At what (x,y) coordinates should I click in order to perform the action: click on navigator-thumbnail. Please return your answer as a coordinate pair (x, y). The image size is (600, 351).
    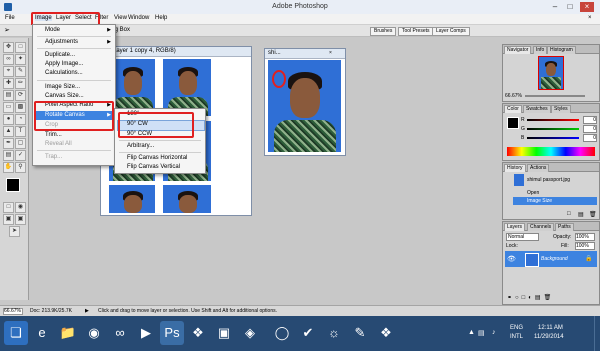
    Looking at the image, I should click on (551, 73).